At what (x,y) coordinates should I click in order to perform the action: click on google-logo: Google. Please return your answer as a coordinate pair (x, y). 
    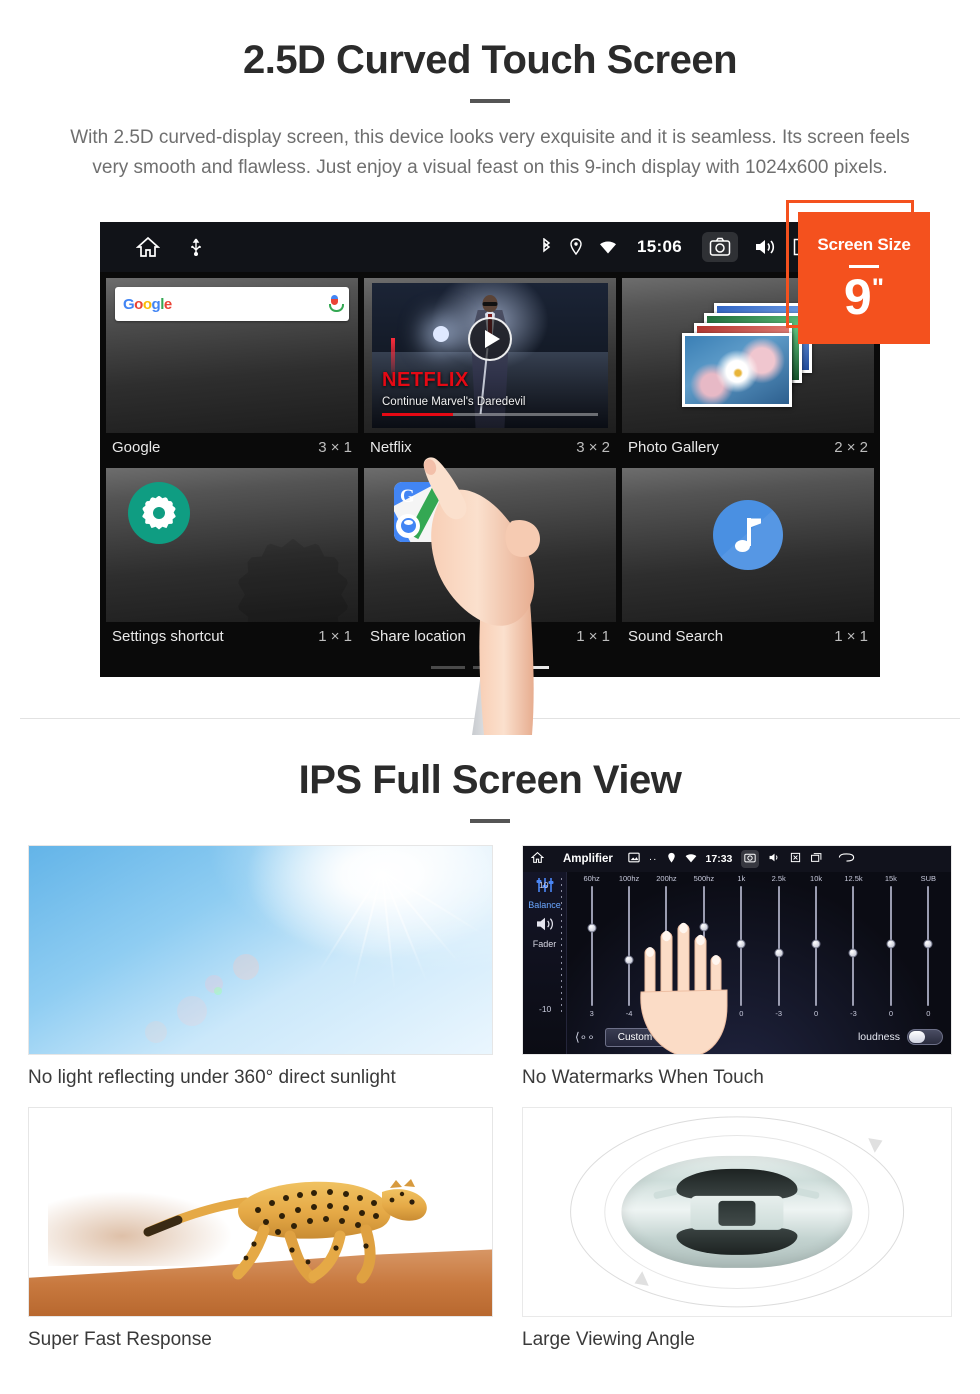
    Looking at the image, I should click on (147, 304).